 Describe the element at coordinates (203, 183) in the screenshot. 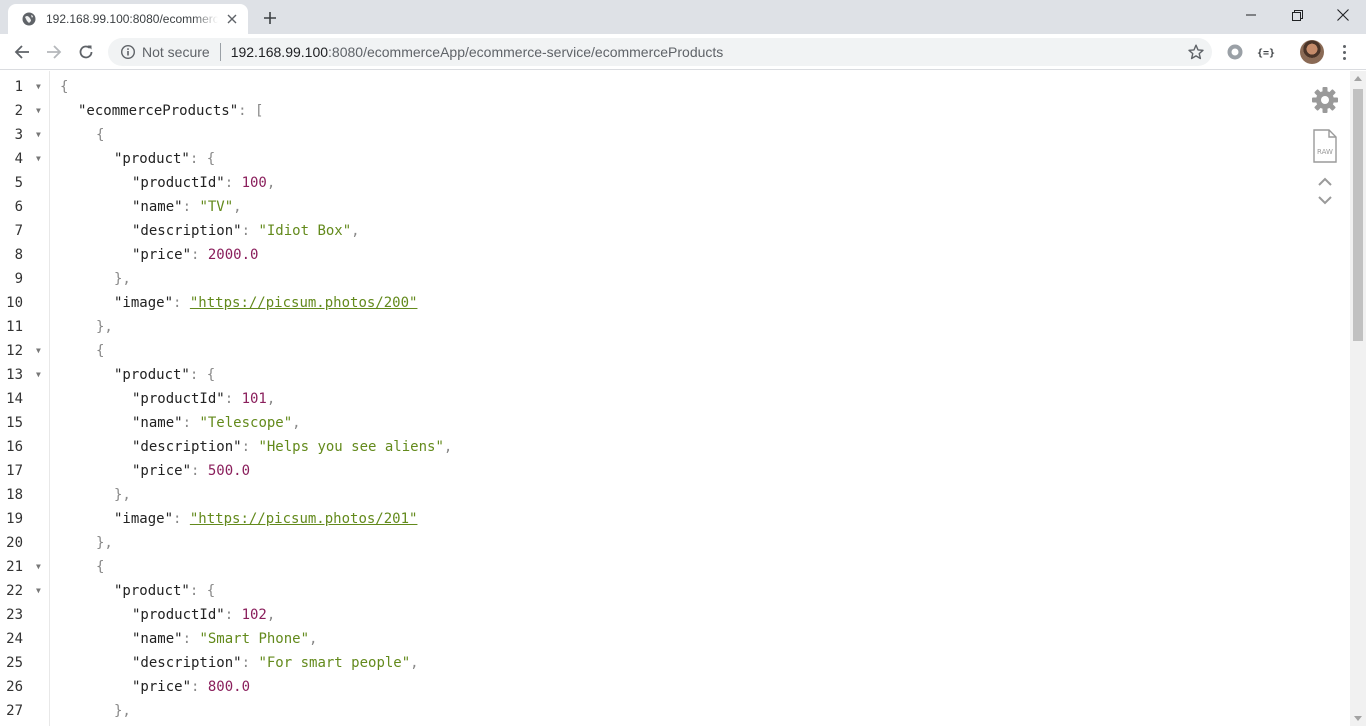

I see `line-content: "productId": 100,` at that location.